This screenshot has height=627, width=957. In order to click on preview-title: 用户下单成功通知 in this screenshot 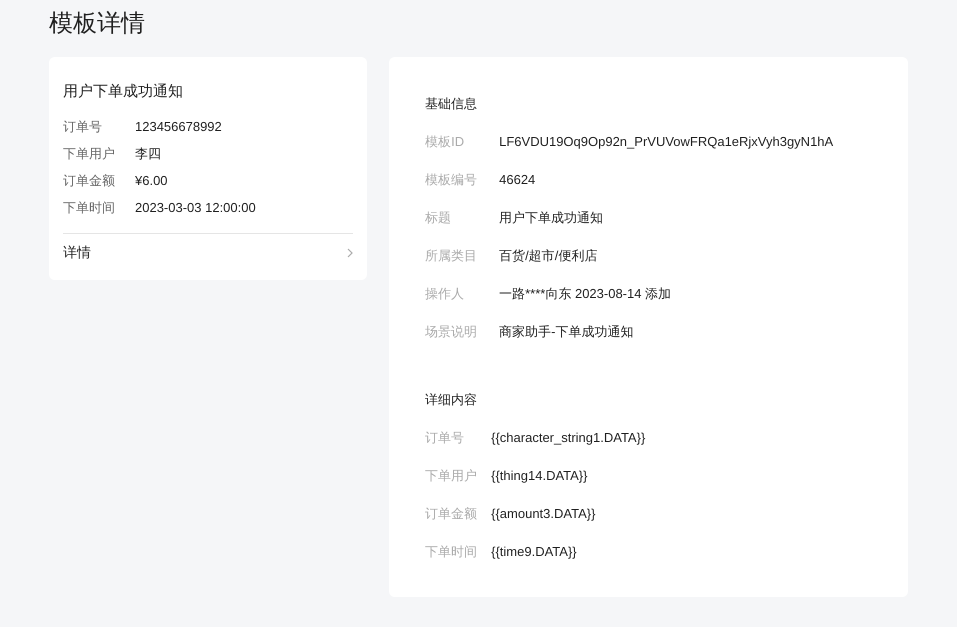, I will do `click(123, 92)`.